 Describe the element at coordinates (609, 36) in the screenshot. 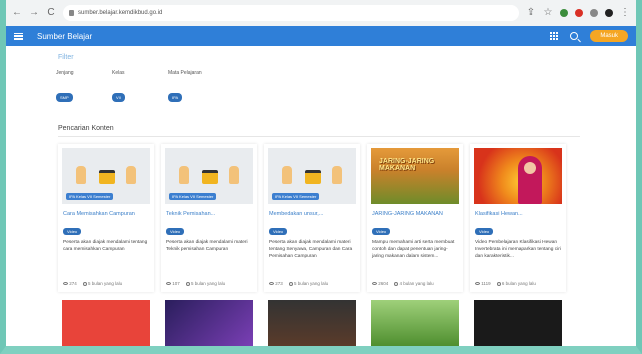

I see `login-button: Masuk` at that location.